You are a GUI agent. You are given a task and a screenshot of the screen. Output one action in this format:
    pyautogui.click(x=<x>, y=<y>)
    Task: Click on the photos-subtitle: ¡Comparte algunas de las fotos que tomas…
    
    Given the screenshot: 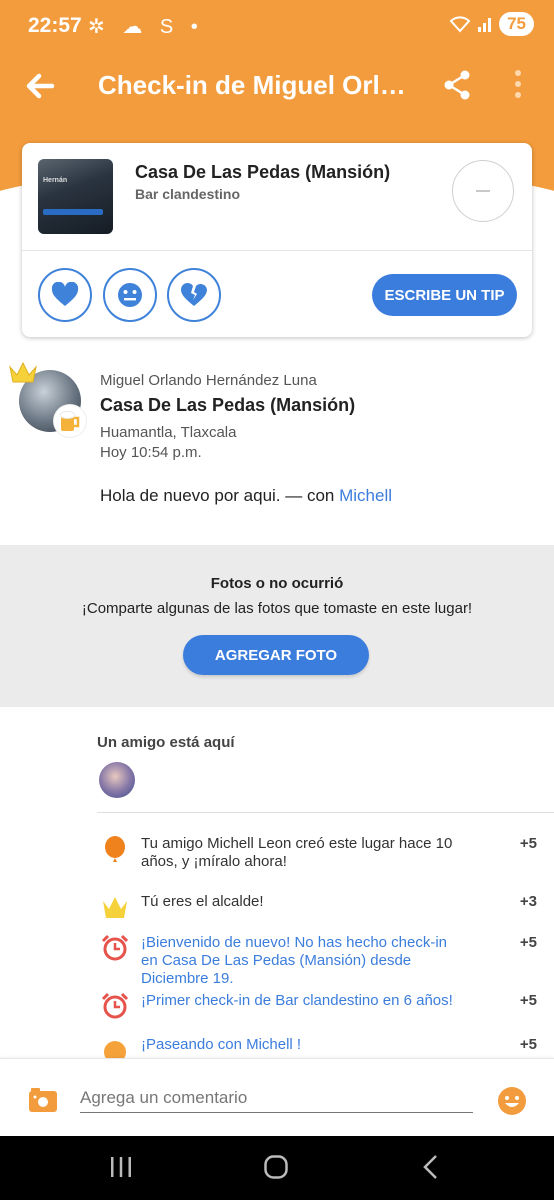 What is the action you would take?
    pyautogui.click(x=277, y=608)
    